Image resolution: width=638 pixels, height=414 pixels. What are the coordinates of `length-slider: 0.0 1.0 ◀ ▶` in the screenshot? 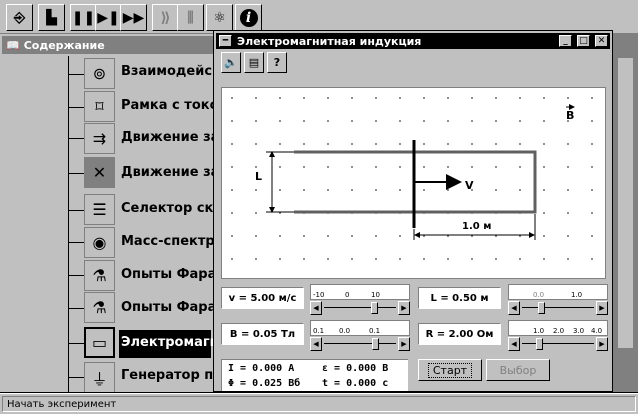 It's located at (558, 300).